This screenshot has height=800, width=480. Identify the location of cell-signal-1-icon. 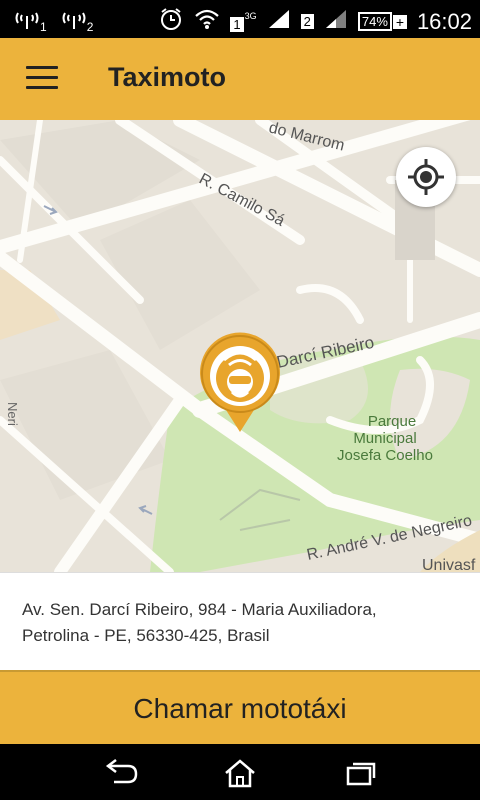
(279, 21).